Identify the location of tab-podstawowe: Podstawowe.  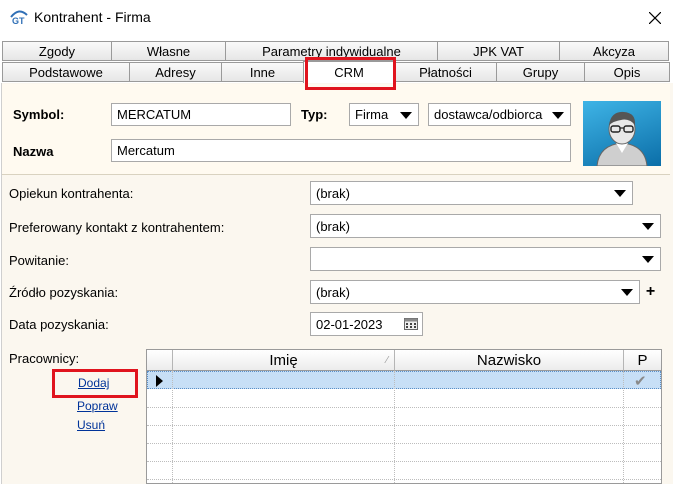
(66, 72).